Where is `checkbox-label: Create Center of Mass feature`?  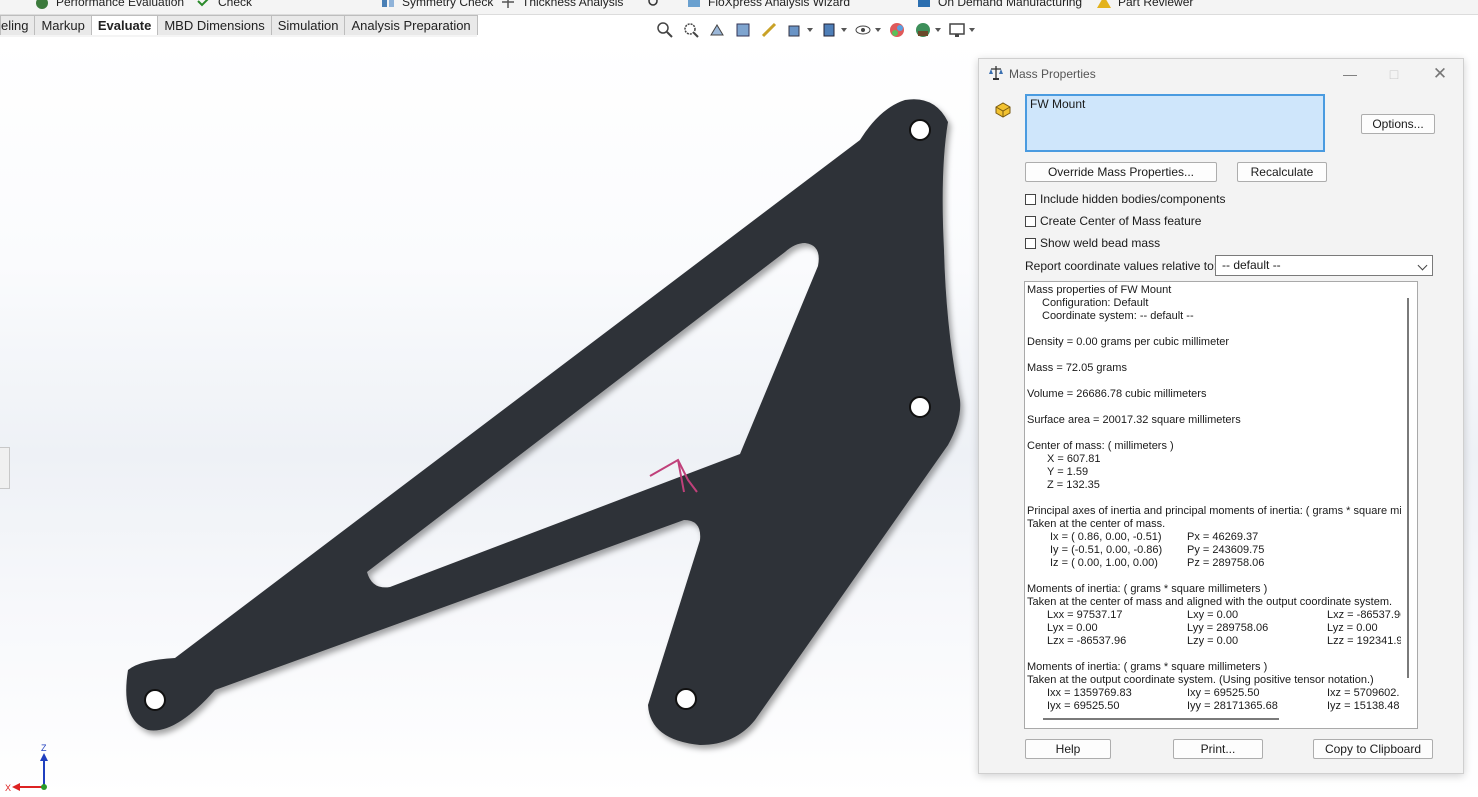 checkbox-label: Create Center of Mass feature is located at coordinates (1121, 221).